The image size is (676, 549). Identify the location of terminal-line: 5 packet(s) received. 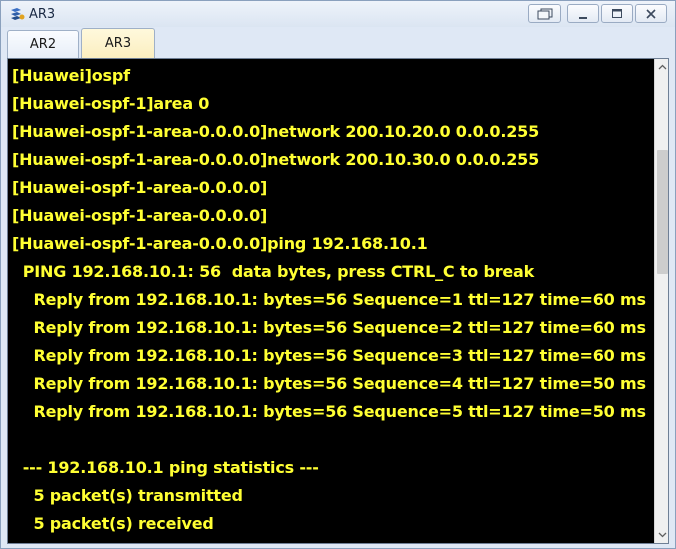
(113, 523).